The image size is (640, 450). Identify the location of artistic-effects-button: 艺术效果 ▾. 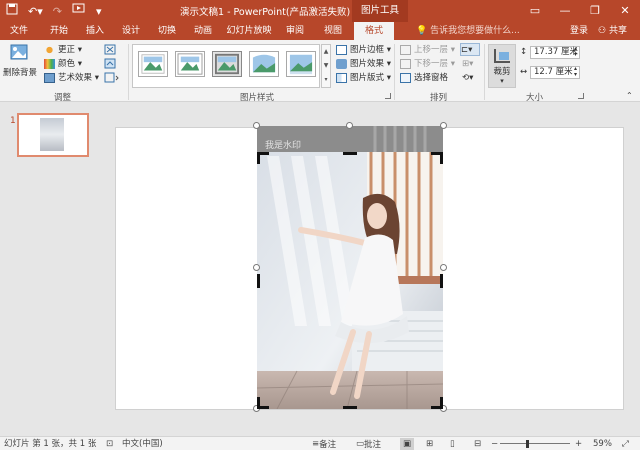
(71, 78).